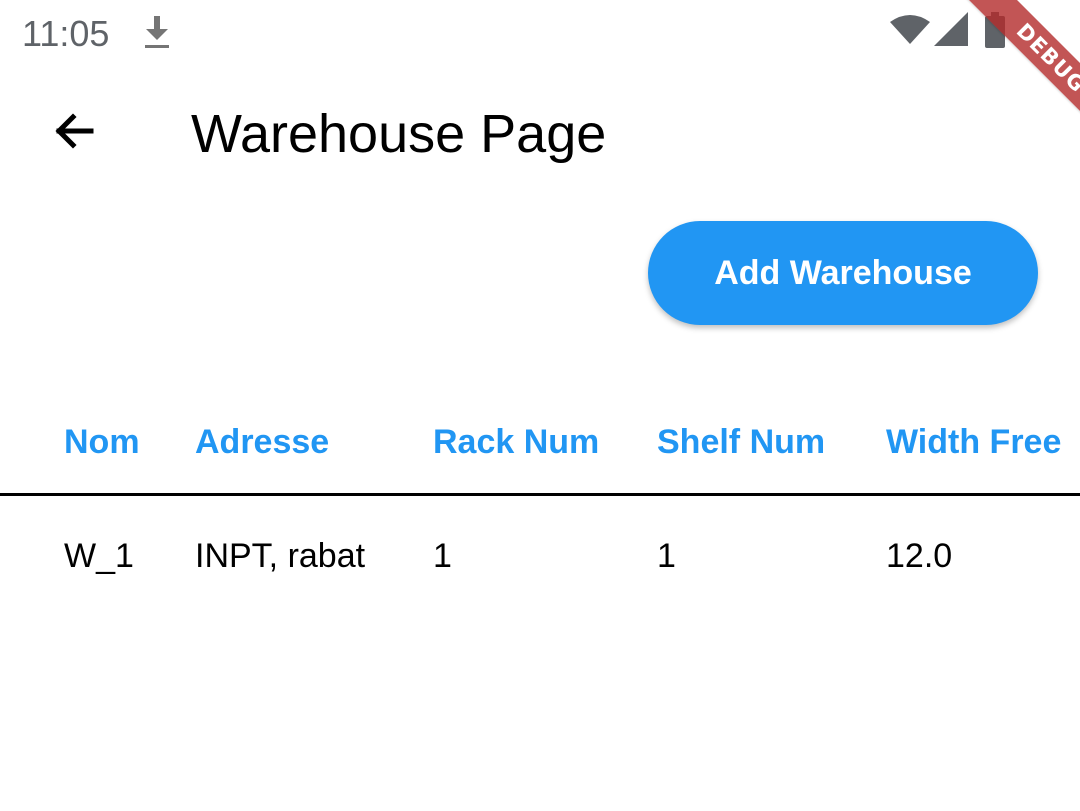 This screenshot has height=811, width=1080. What do you see at coordinates (516, 442) in the screenshot?
I see `column-header-rack-num: Rack Num` at bounding box center [516, 442].